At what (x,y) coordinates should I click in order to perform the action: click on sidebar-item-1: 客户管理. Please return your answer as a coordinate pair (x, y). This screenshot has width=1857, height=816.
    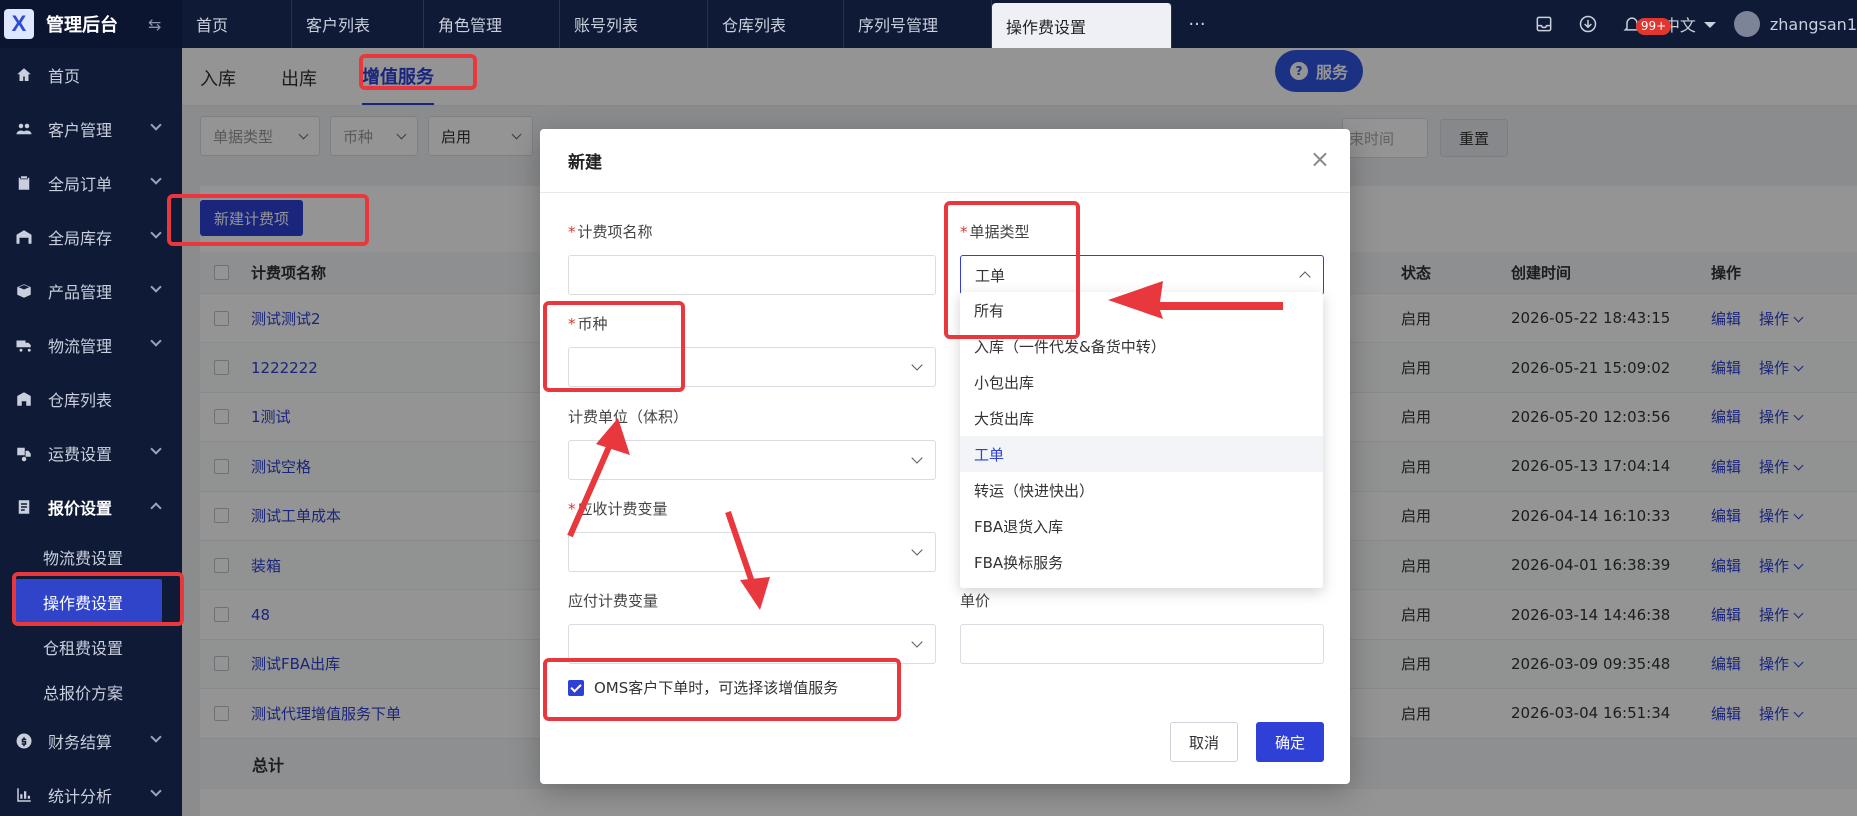
    Looking at the image, I should click on (91, 129).